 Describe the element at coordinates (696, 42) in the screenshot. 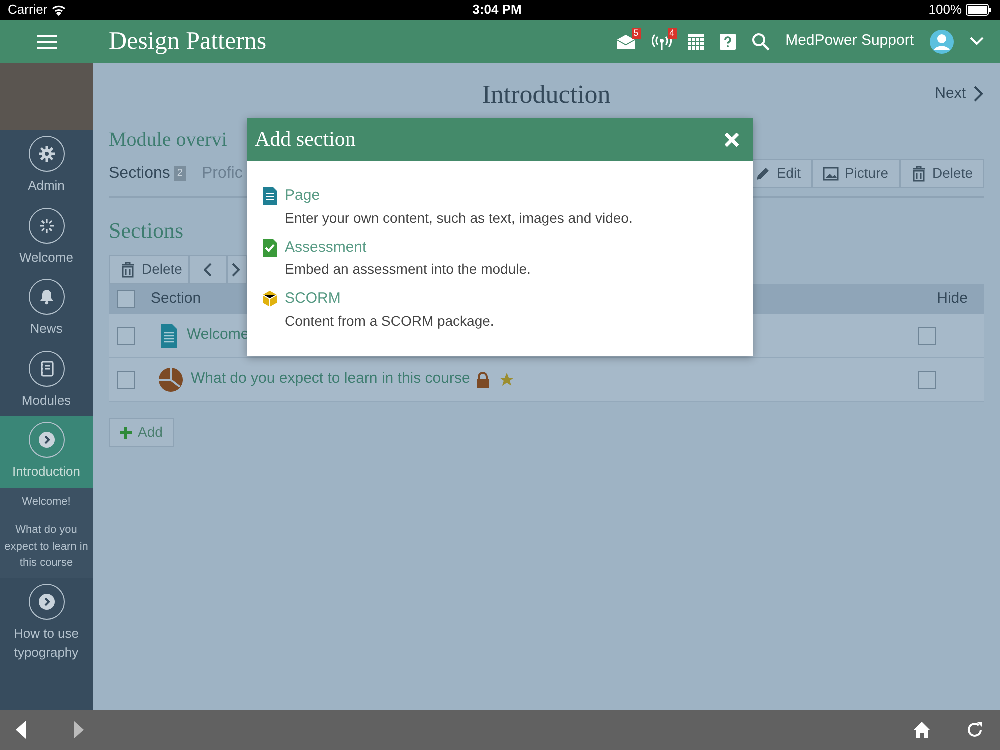

I see `calendar-icon` at that location.